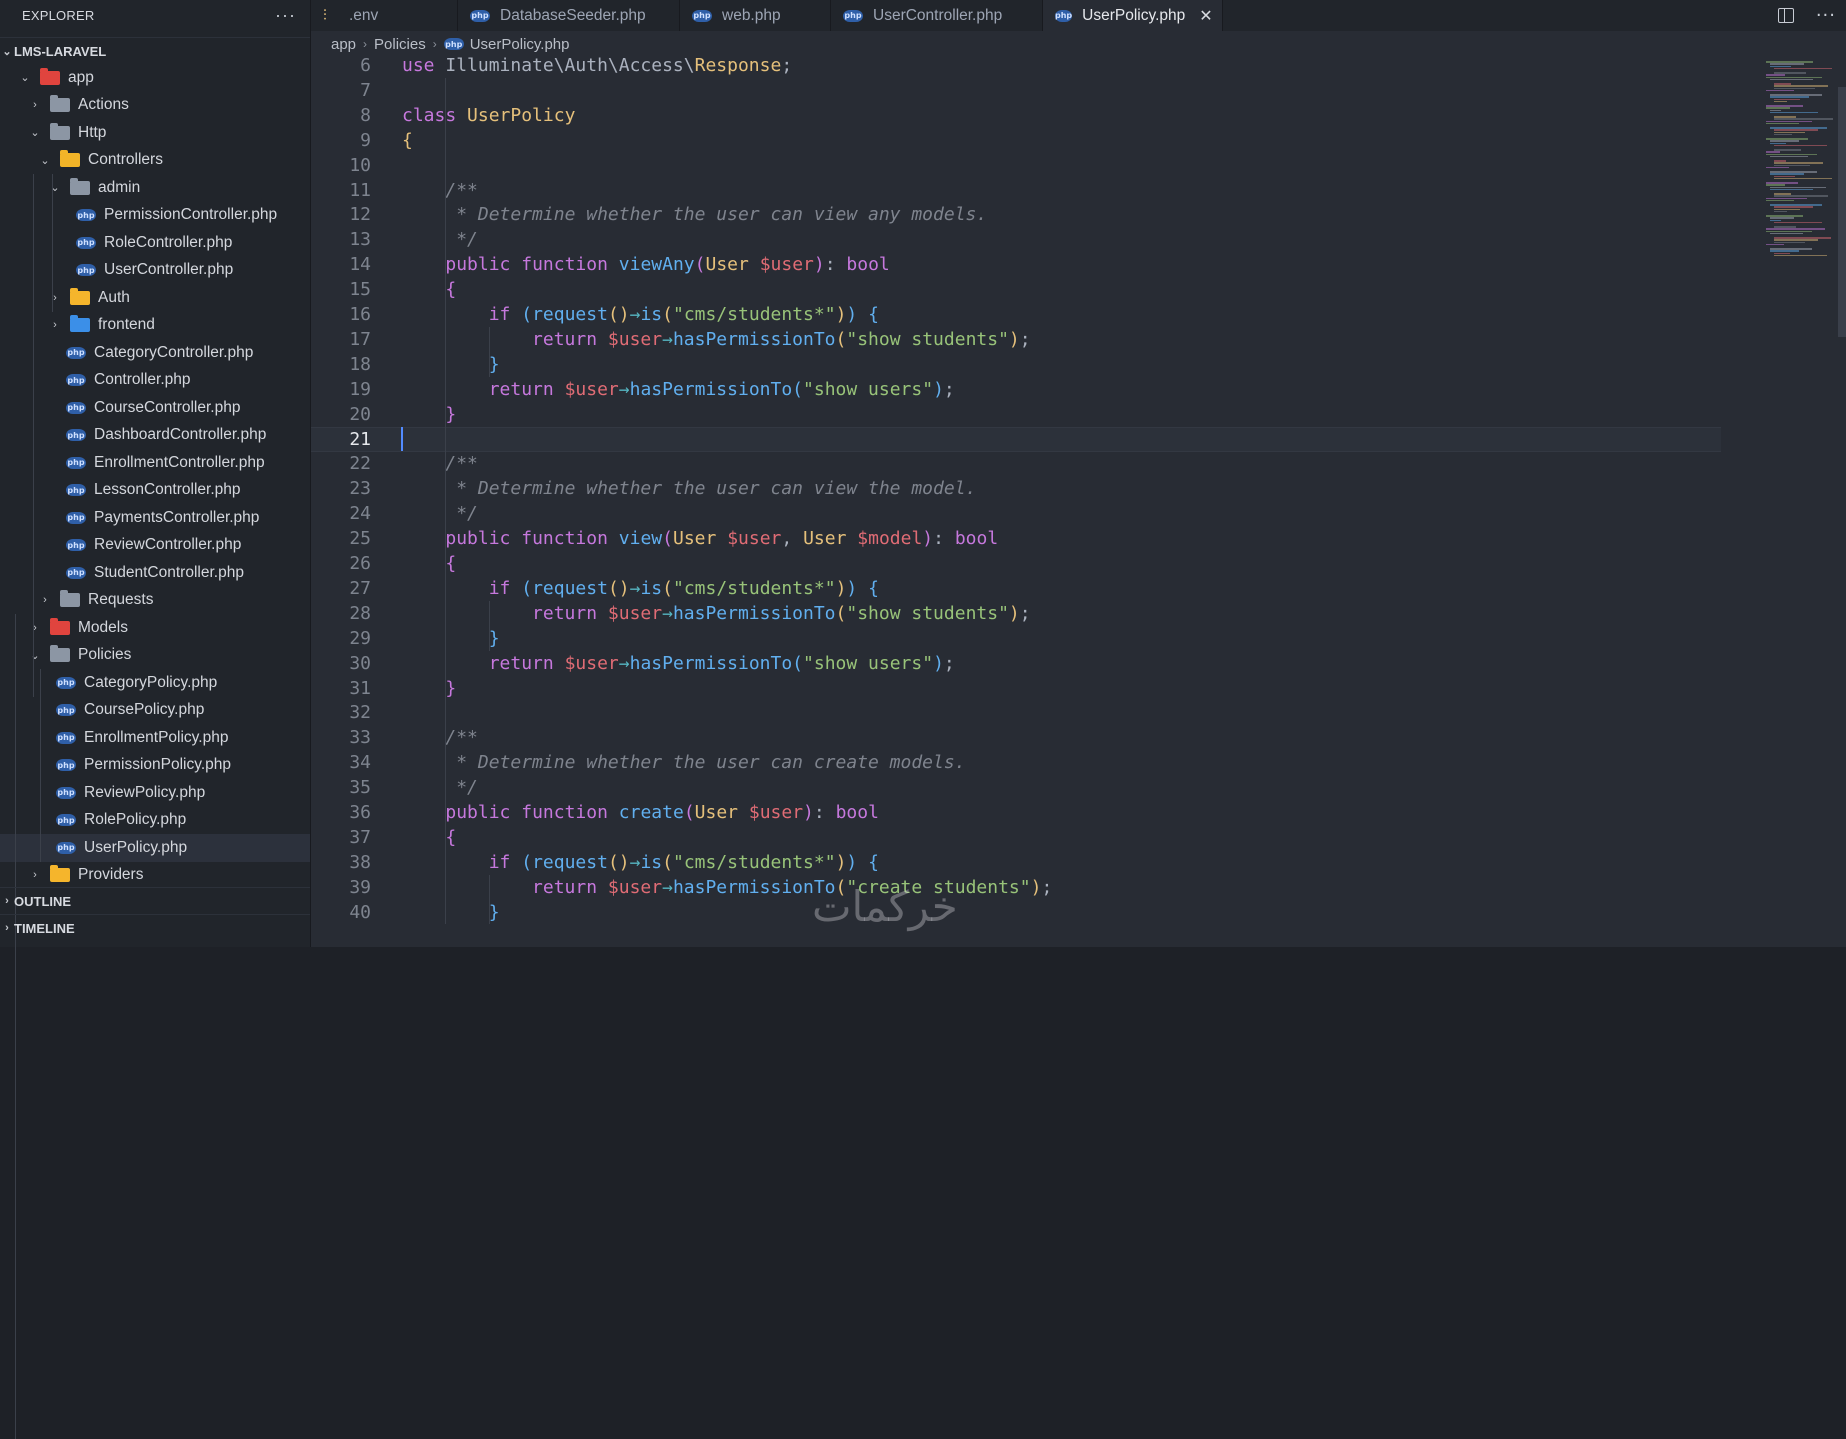 This screenshot has width=1846, height=1439. I want to click on folder-item: › frontend, so click(155, 326).